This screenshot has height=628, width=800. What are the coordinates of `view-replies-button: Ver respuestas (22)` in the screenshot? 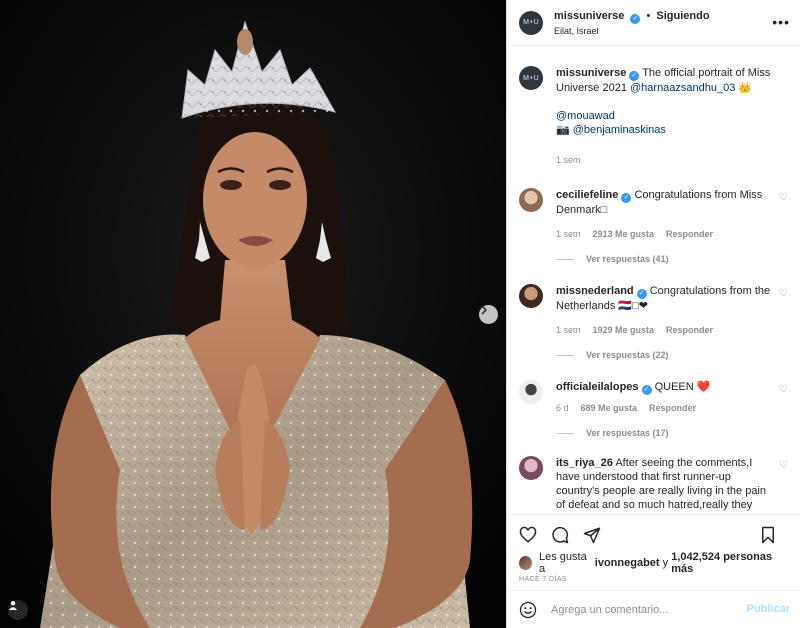 It's located at (672, 355).